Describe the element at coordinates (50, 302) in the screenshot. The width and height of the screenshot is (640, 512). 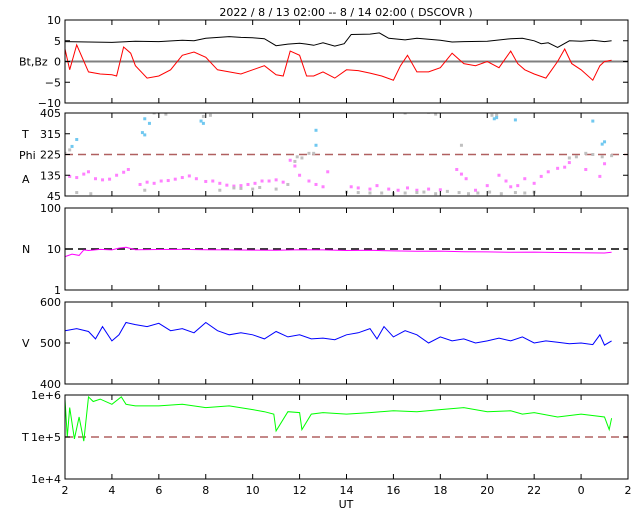
I see `y-tick-label: 600` at that location.